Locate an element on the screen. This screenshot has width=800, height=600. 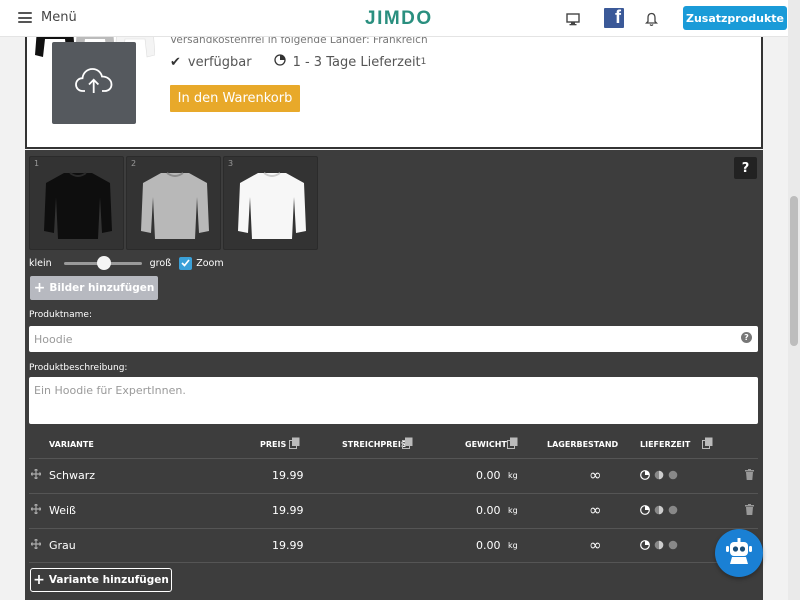
col-variant: VARIANTE is located at coordinates (71, 444).